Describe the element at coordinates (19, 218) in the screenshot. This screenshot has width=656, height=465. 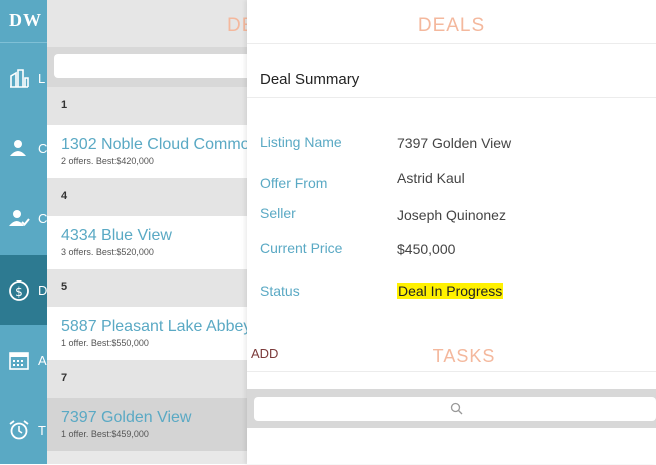
I see `person-check-icon` at that location.